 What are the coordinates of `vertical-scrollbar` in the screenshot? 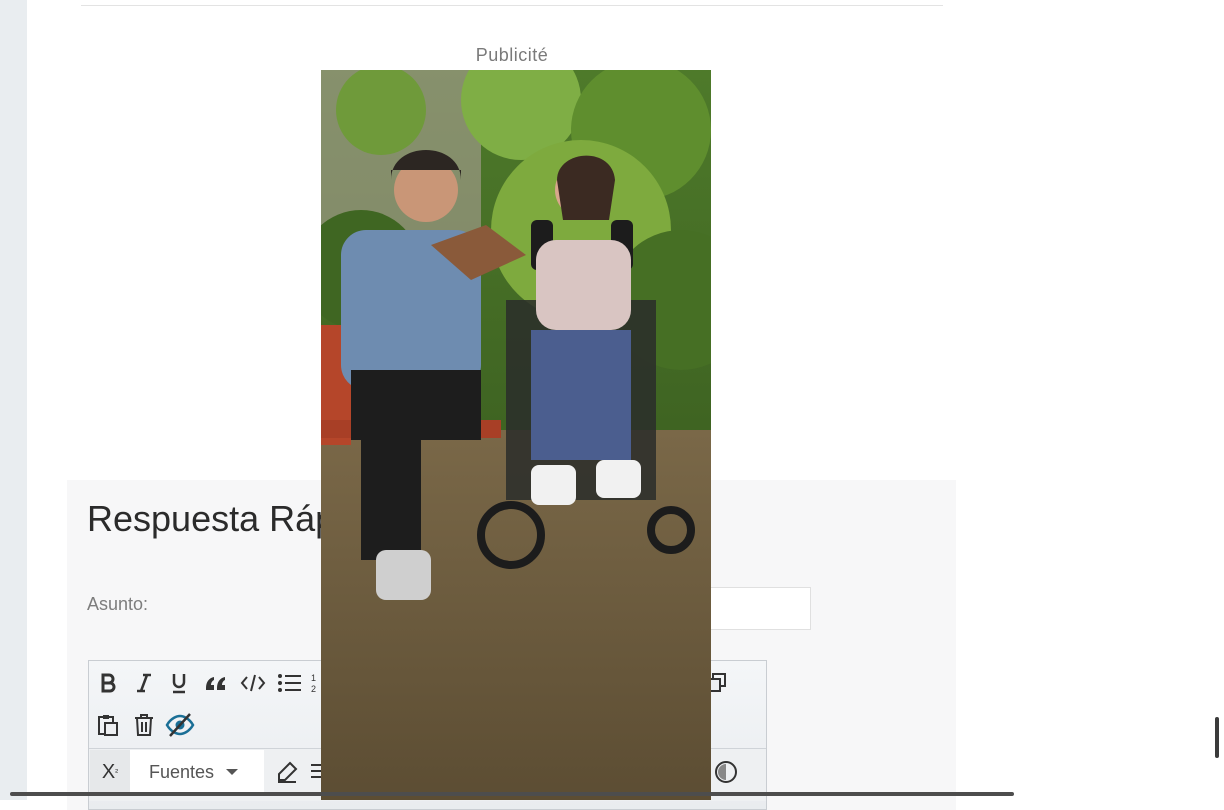 It's located at (1217, 737).